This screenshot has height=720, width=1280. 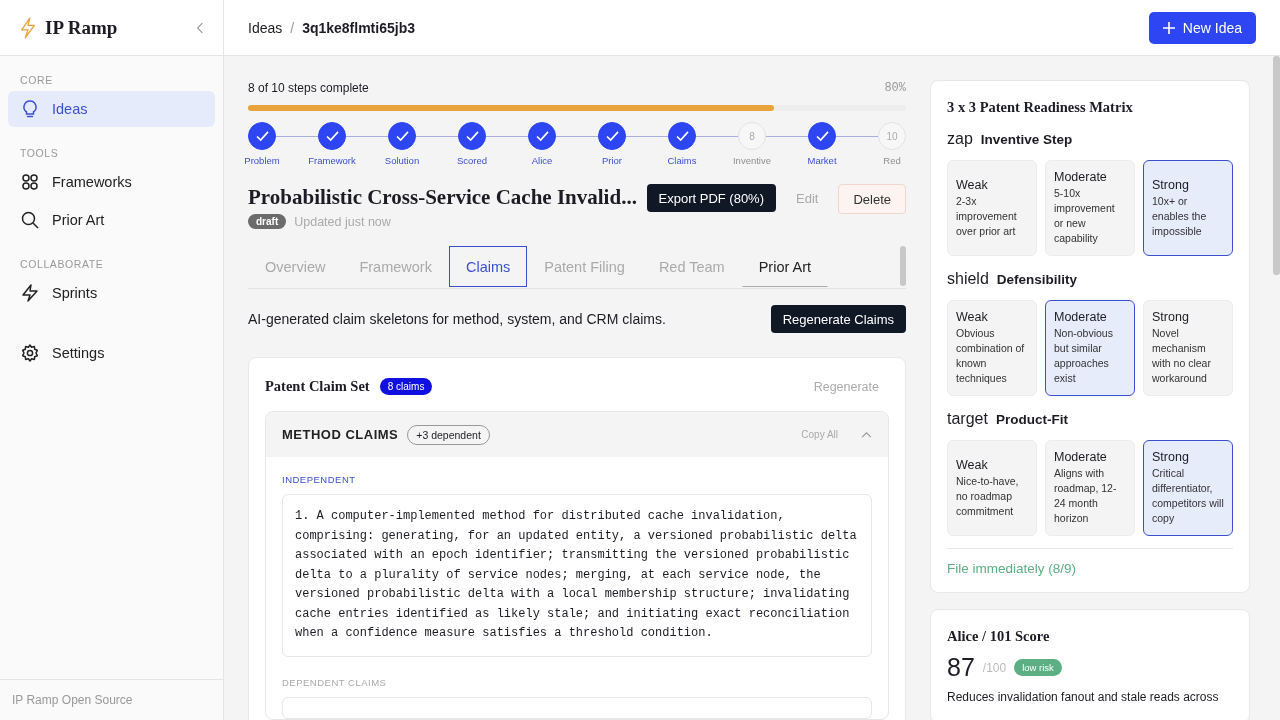 What do you see at coordinates (488, 266) in the screenshot?
I see `tab: Claims` at bounding box center [488, 266].